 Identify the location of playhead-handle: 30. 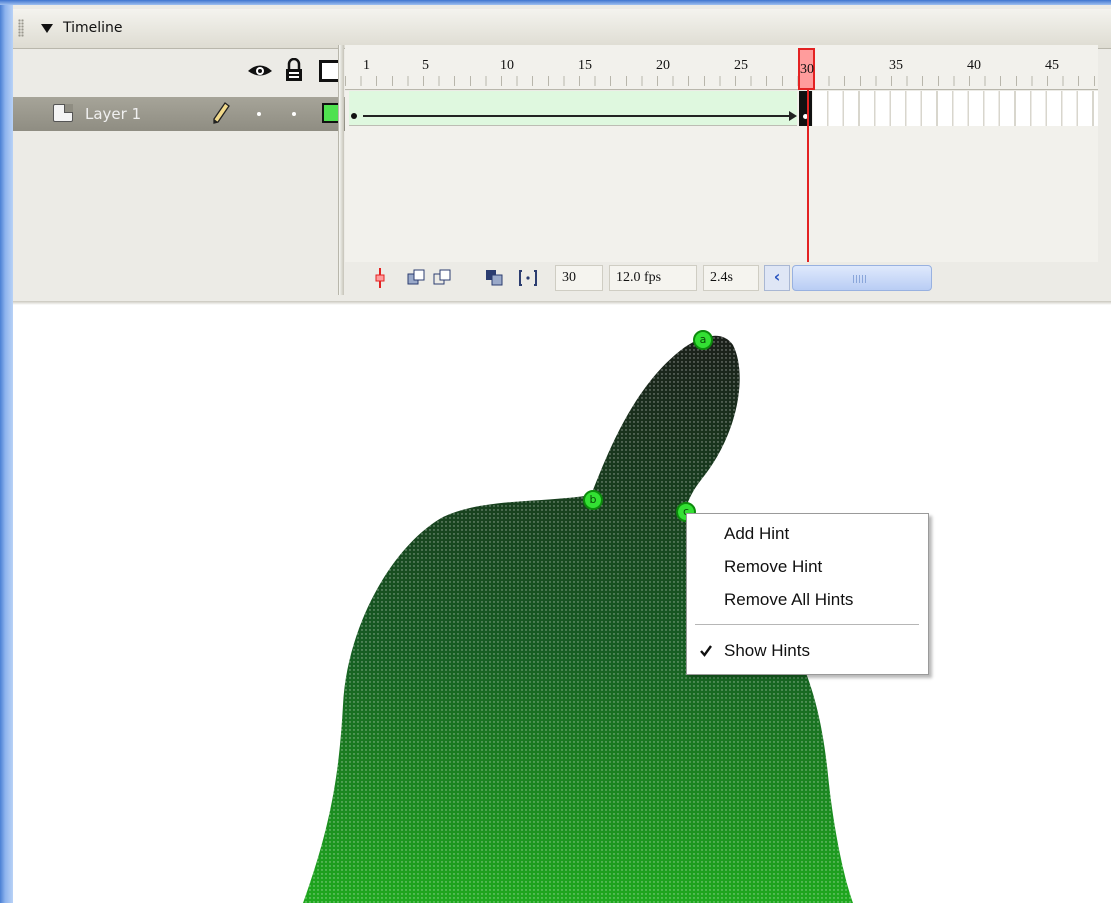
(806, 69).